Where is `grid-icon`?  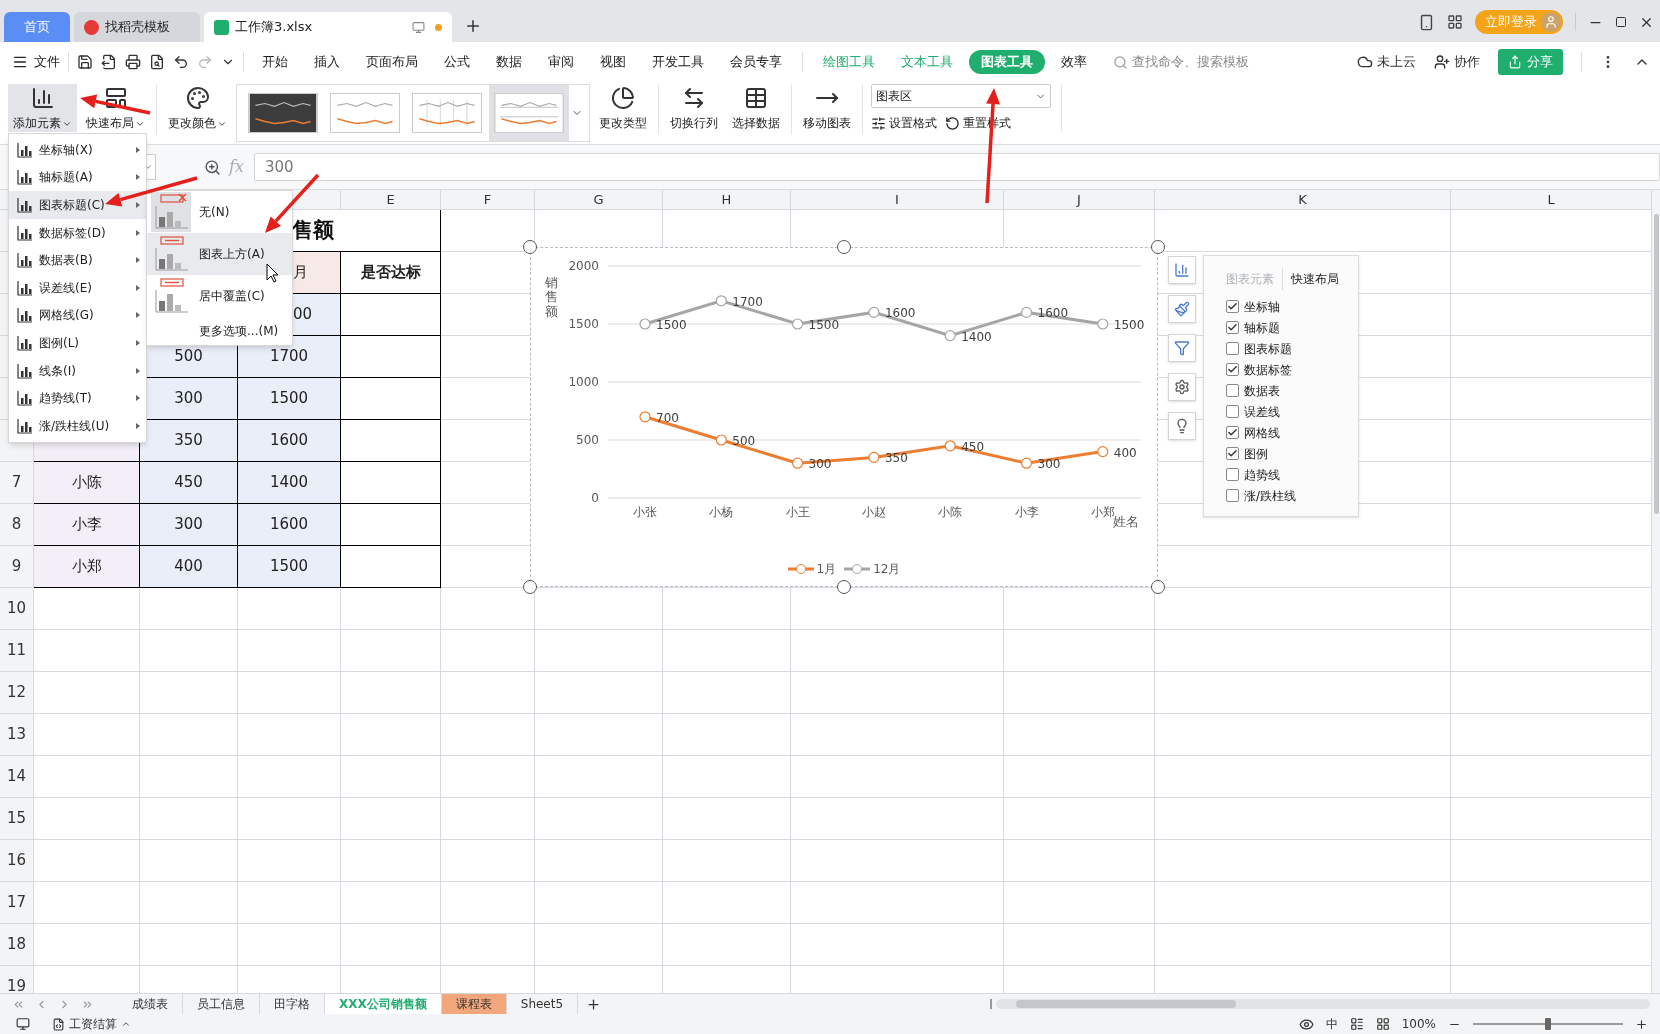
grid-icon is located at coordinates (1455, 22).